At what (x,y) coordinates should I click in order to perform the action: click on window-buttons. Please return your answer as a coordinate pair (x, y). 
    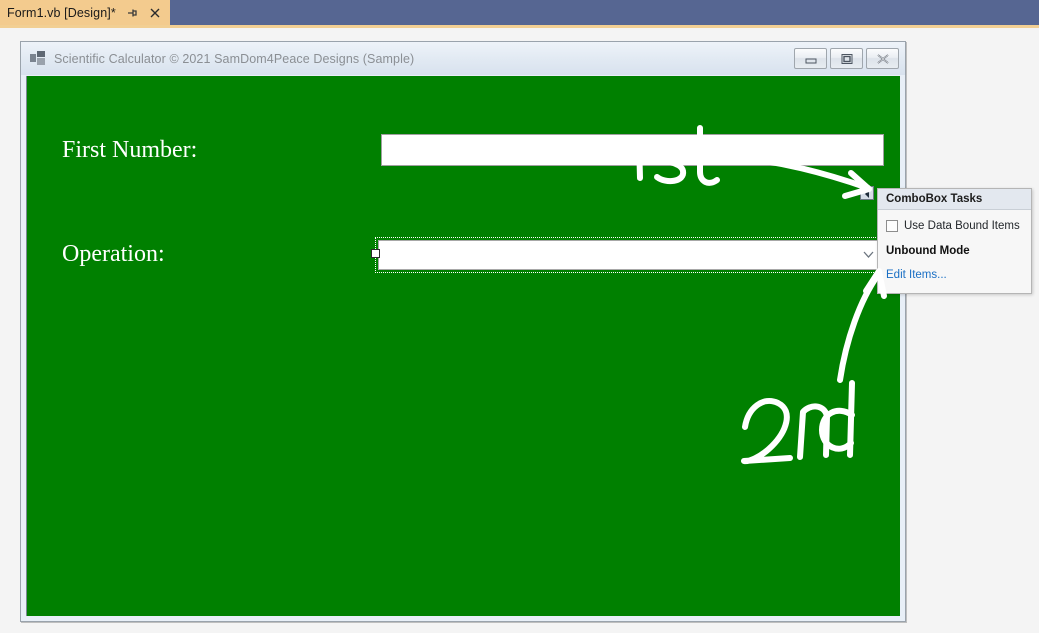
    Looking at the image, I should click on (846, 58).